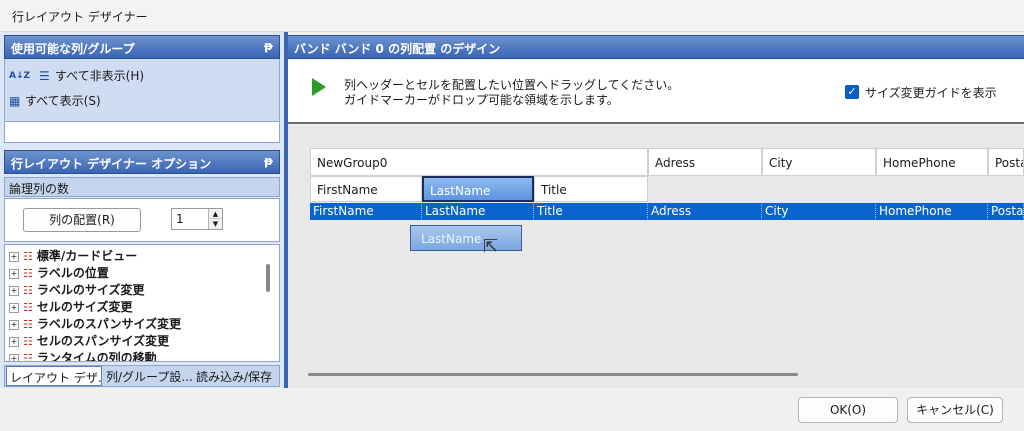 The width and height of the screenshot is (1024, 431). I want to click on show-resize-guide-checkbox: ✓, so click(852, 92).